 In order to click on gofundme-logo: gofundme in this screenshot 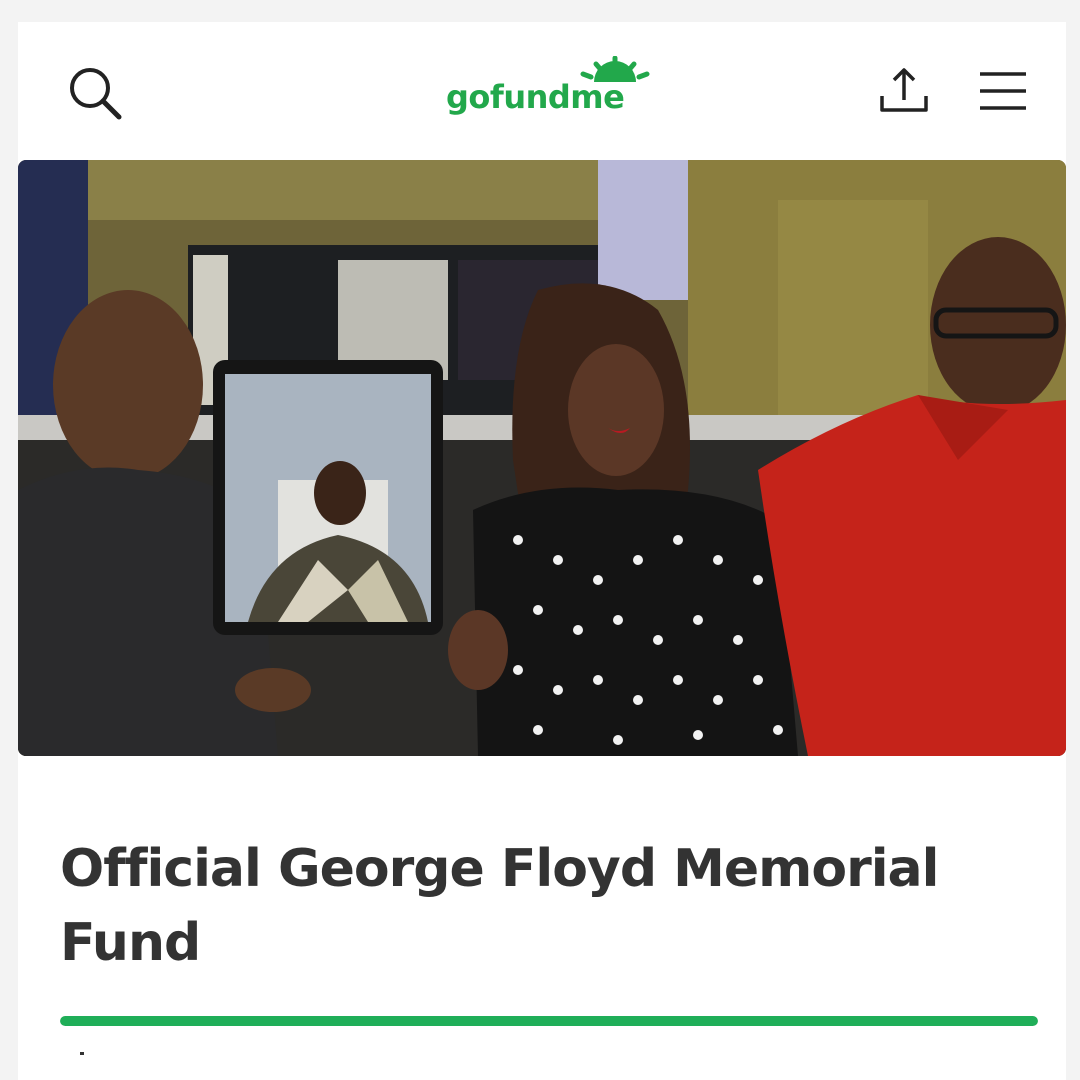, I will do `click(551, 91)`.